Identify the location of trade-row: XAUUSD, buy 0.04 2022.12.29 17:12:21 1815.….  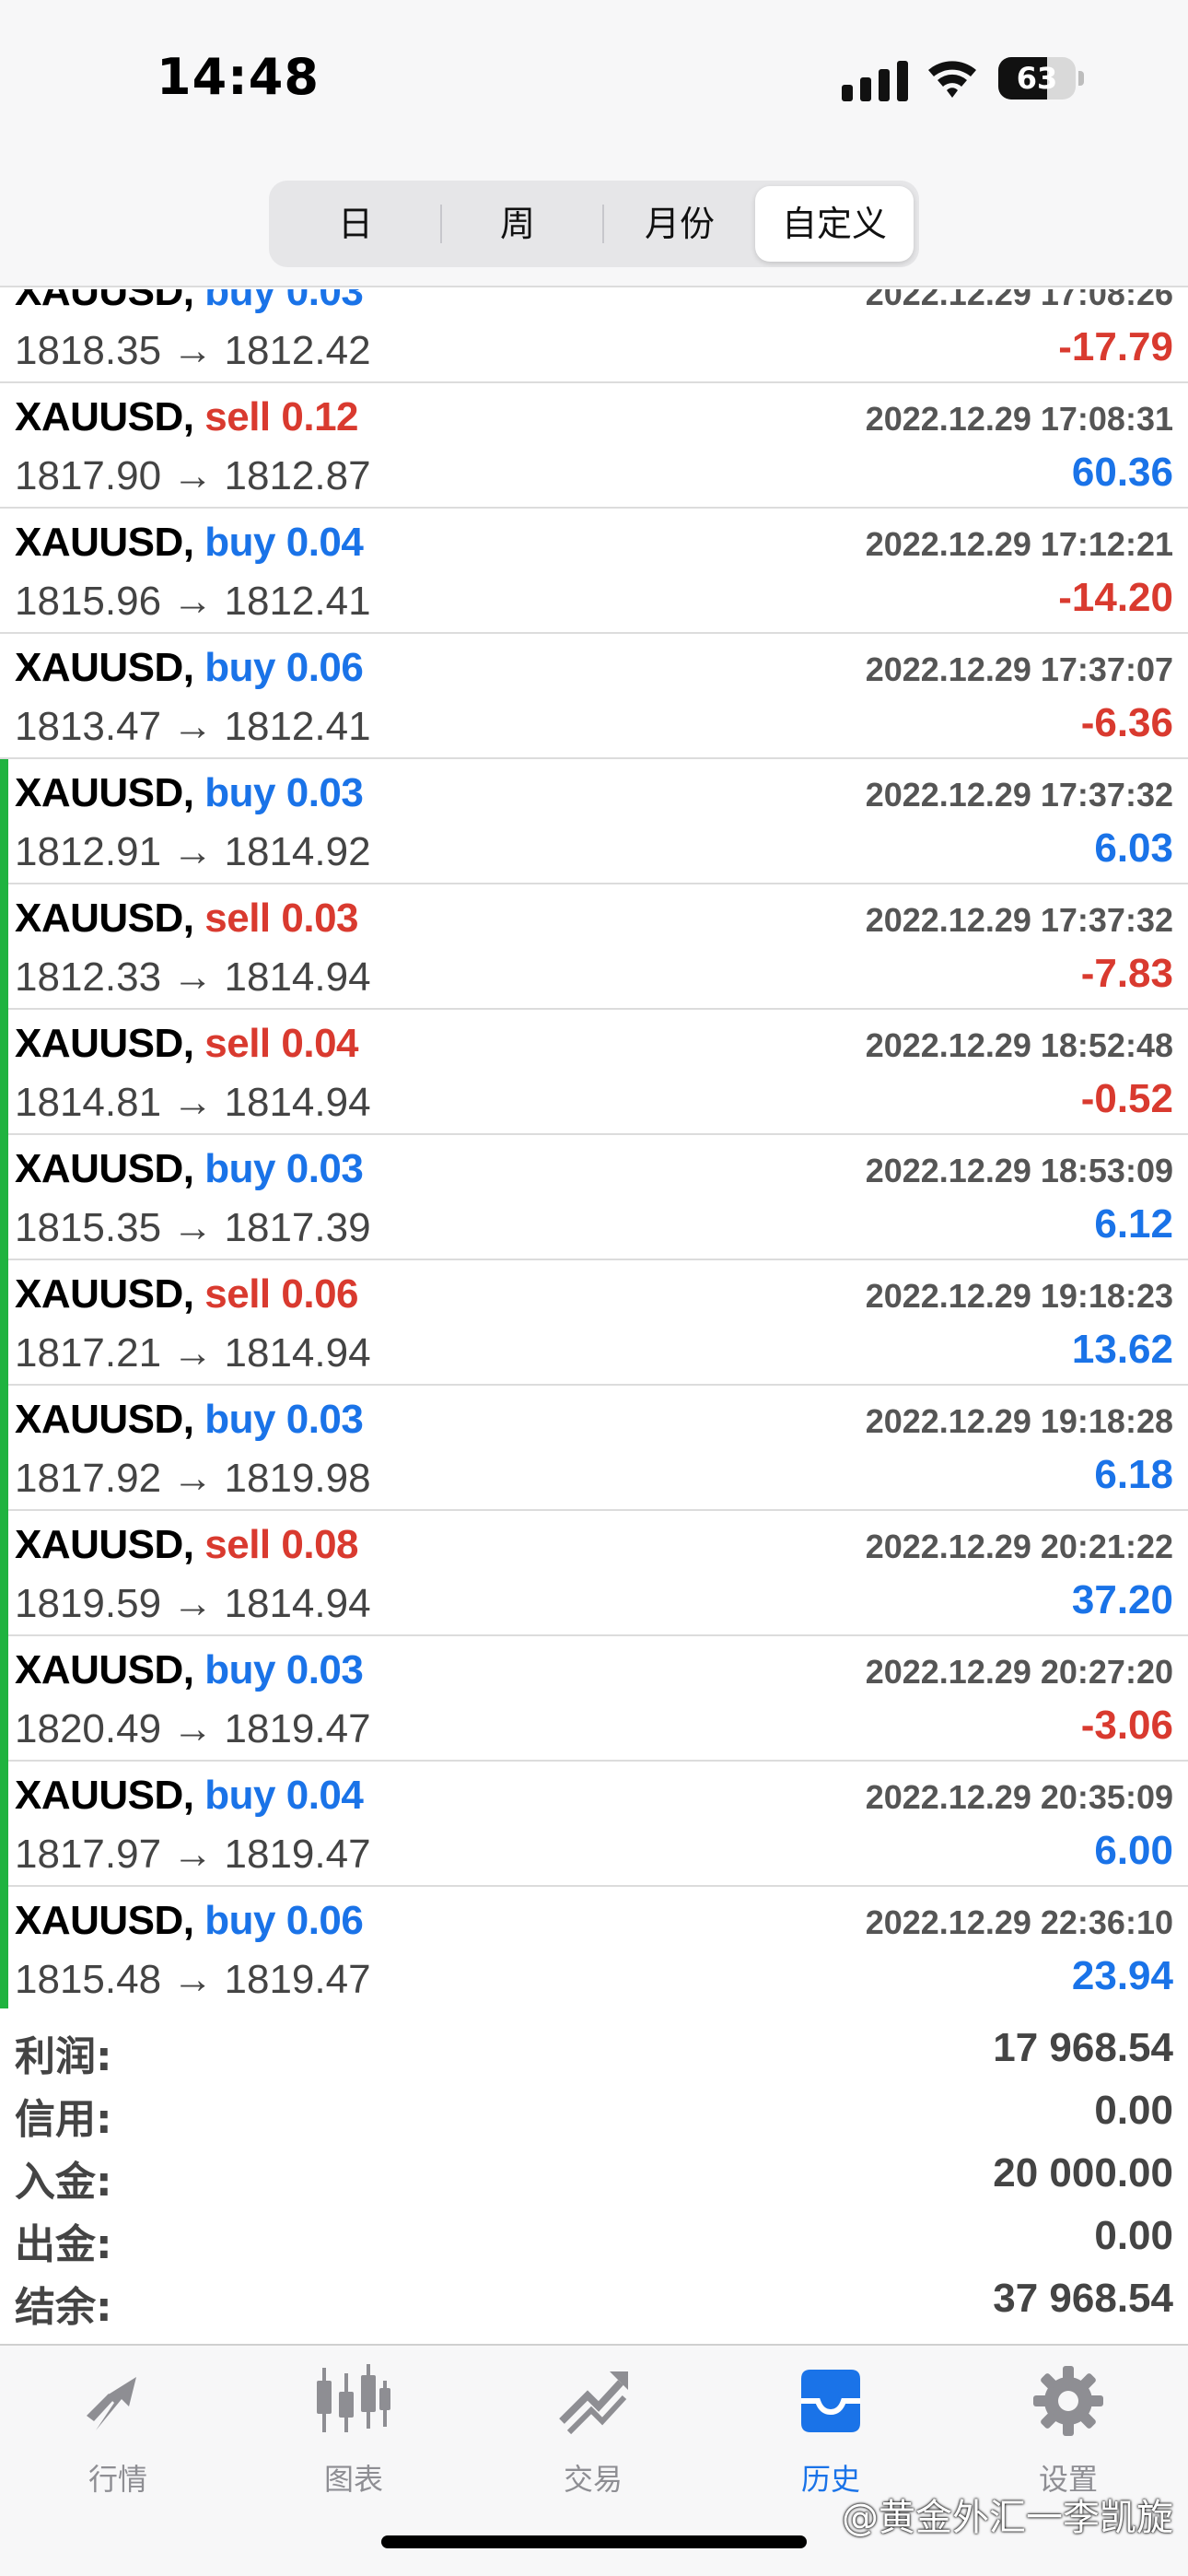
(594, 571).